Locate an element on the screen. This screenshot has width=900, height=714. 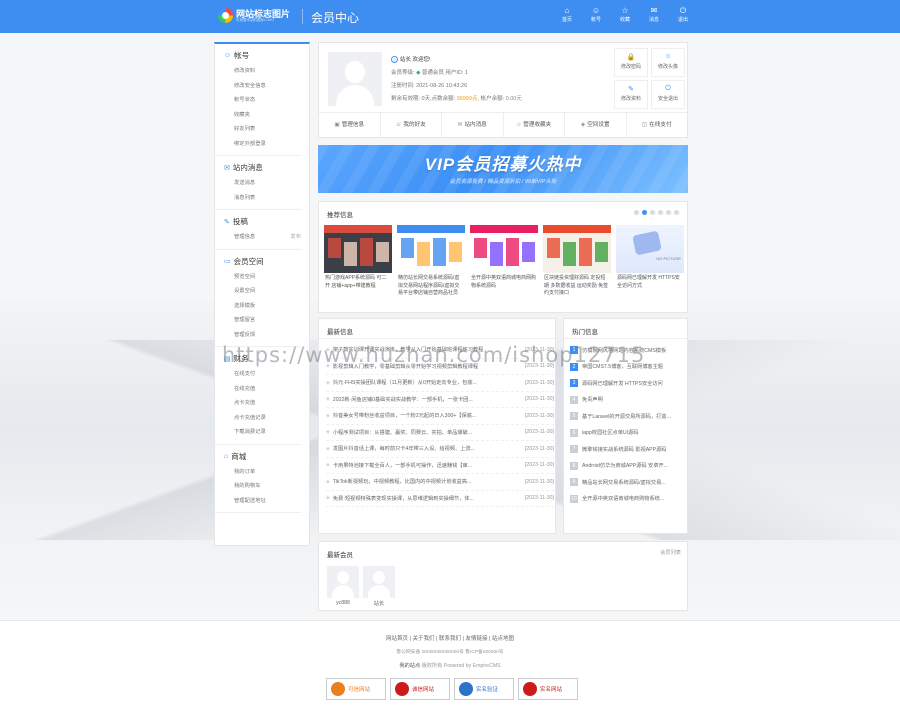
sidebar-item: 点卡充值 is located at coordinates (262, 403).